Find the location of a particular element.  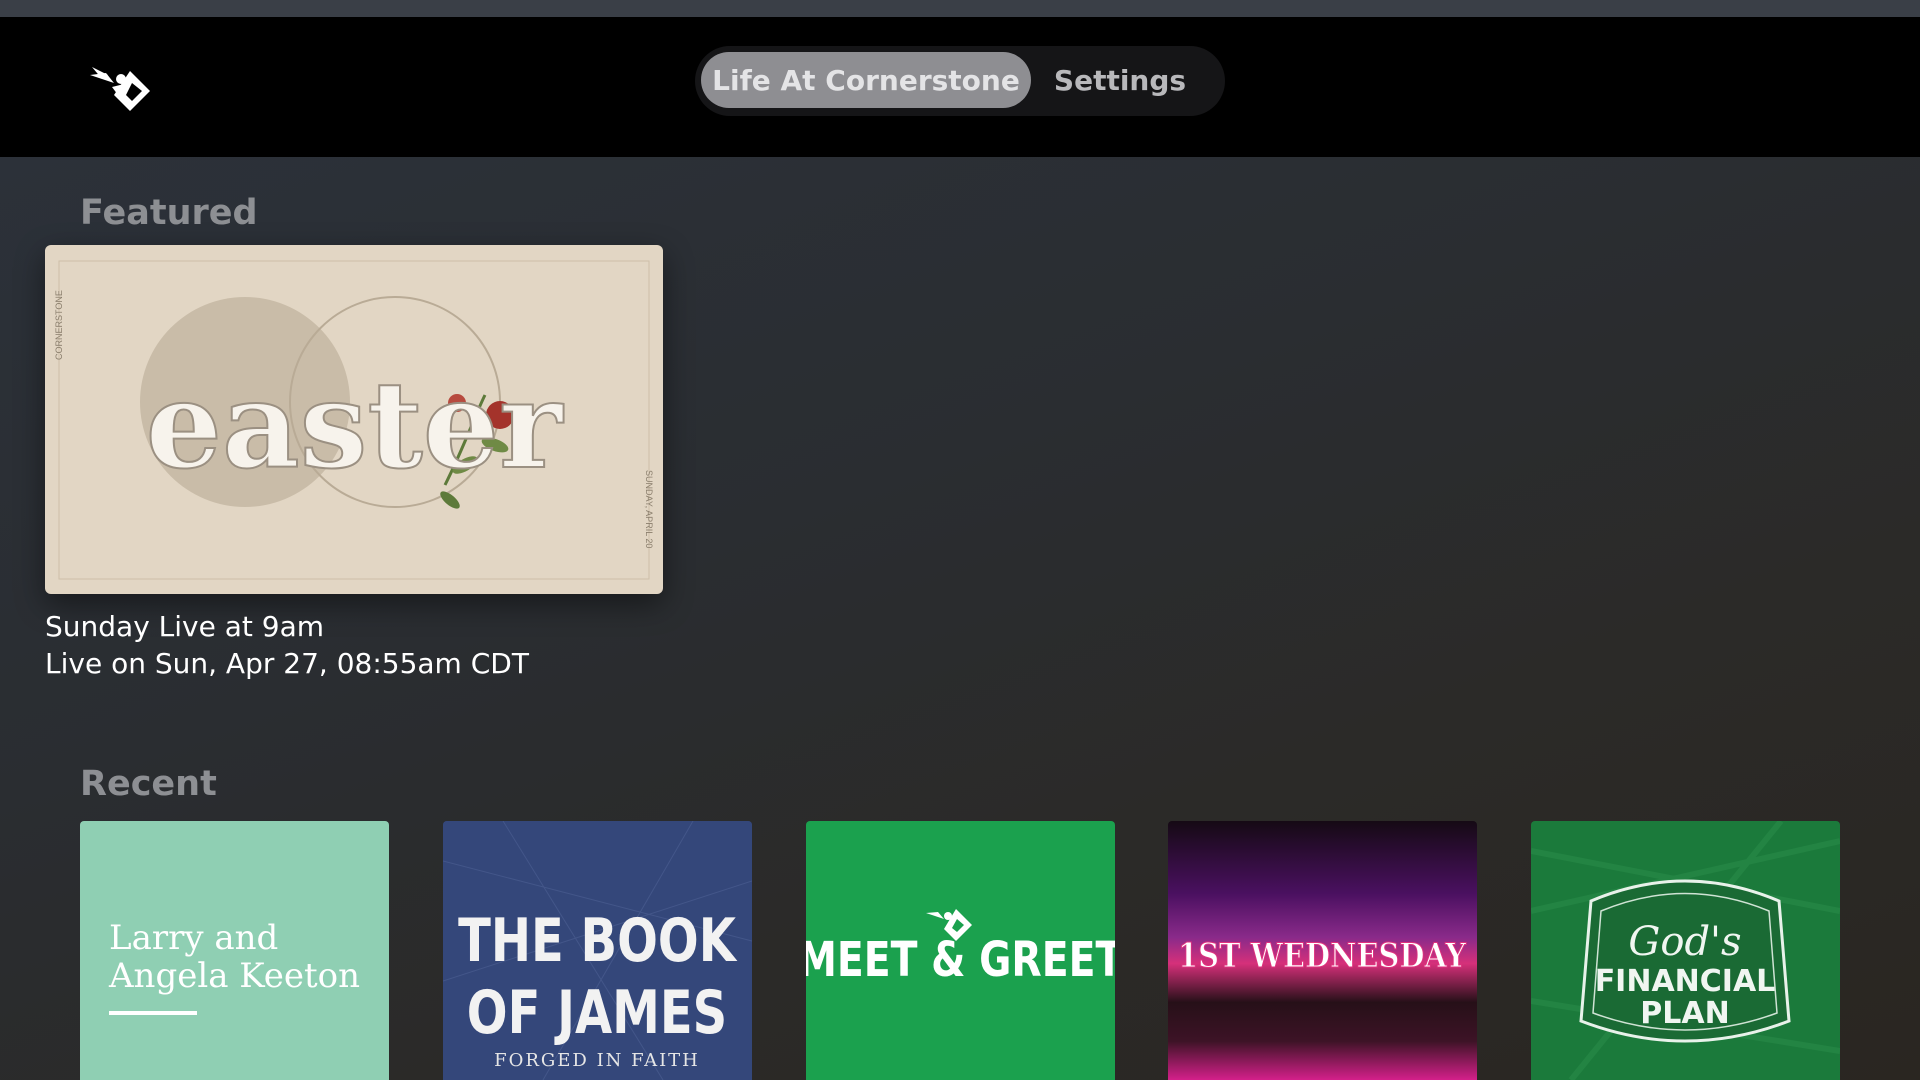

tab-life-at-cornerstone: Life At Cornerstone is located at coordinates (866, 80).